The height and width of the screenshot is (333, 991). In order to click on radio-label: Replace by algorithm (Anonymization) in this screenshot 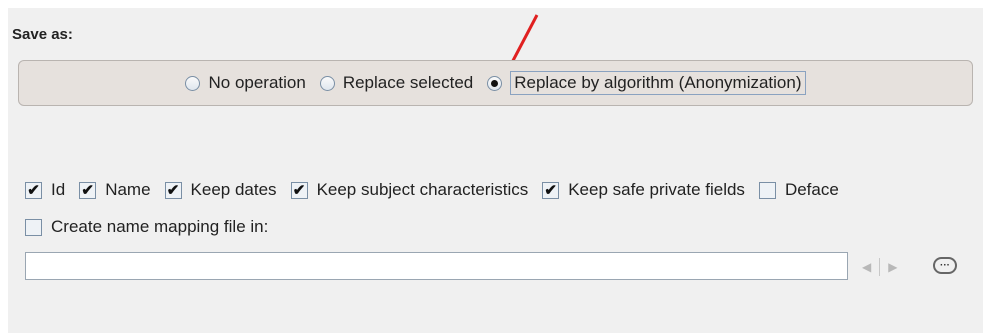, I will do `click(658, 83)`.